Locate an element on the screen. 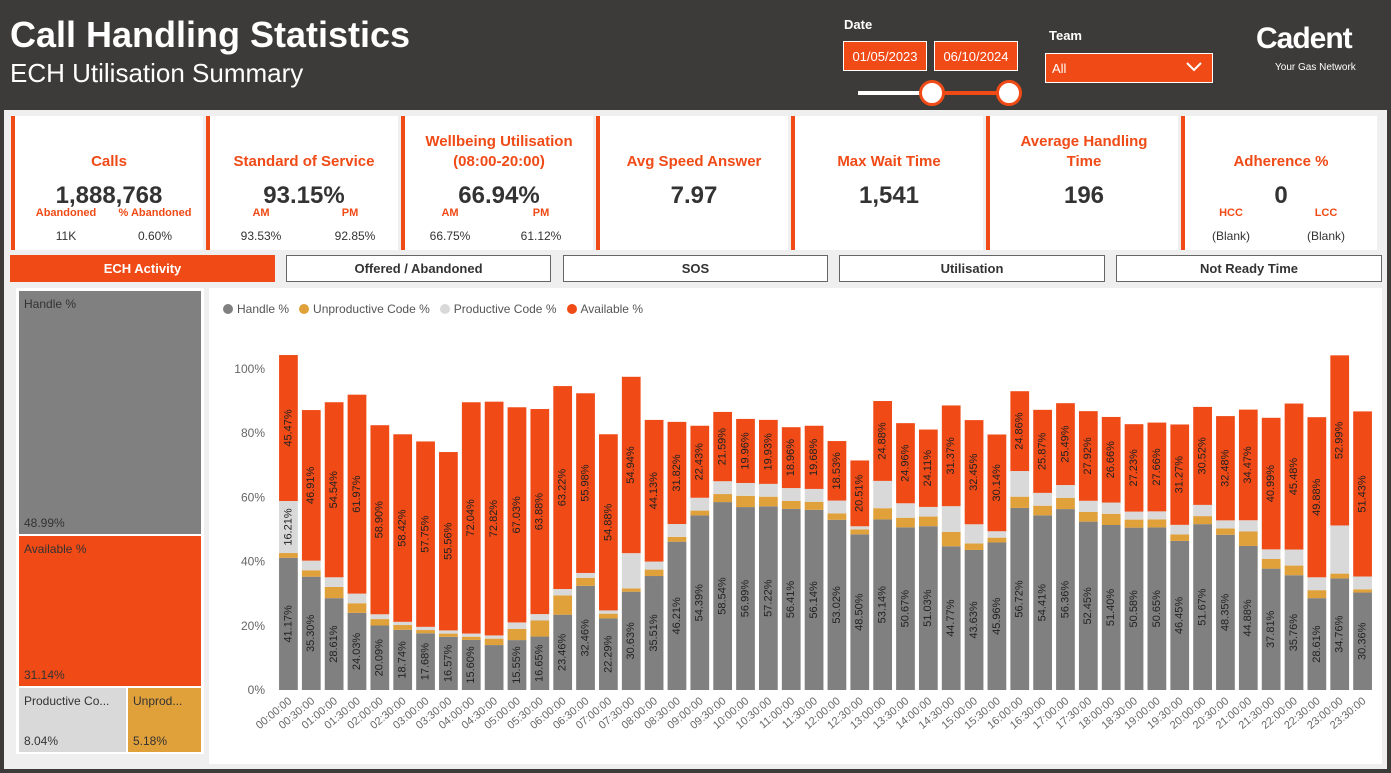 This screenshot has width=1391, height=773. data-label-available: 63.22% is located at coordinates (563, 488).